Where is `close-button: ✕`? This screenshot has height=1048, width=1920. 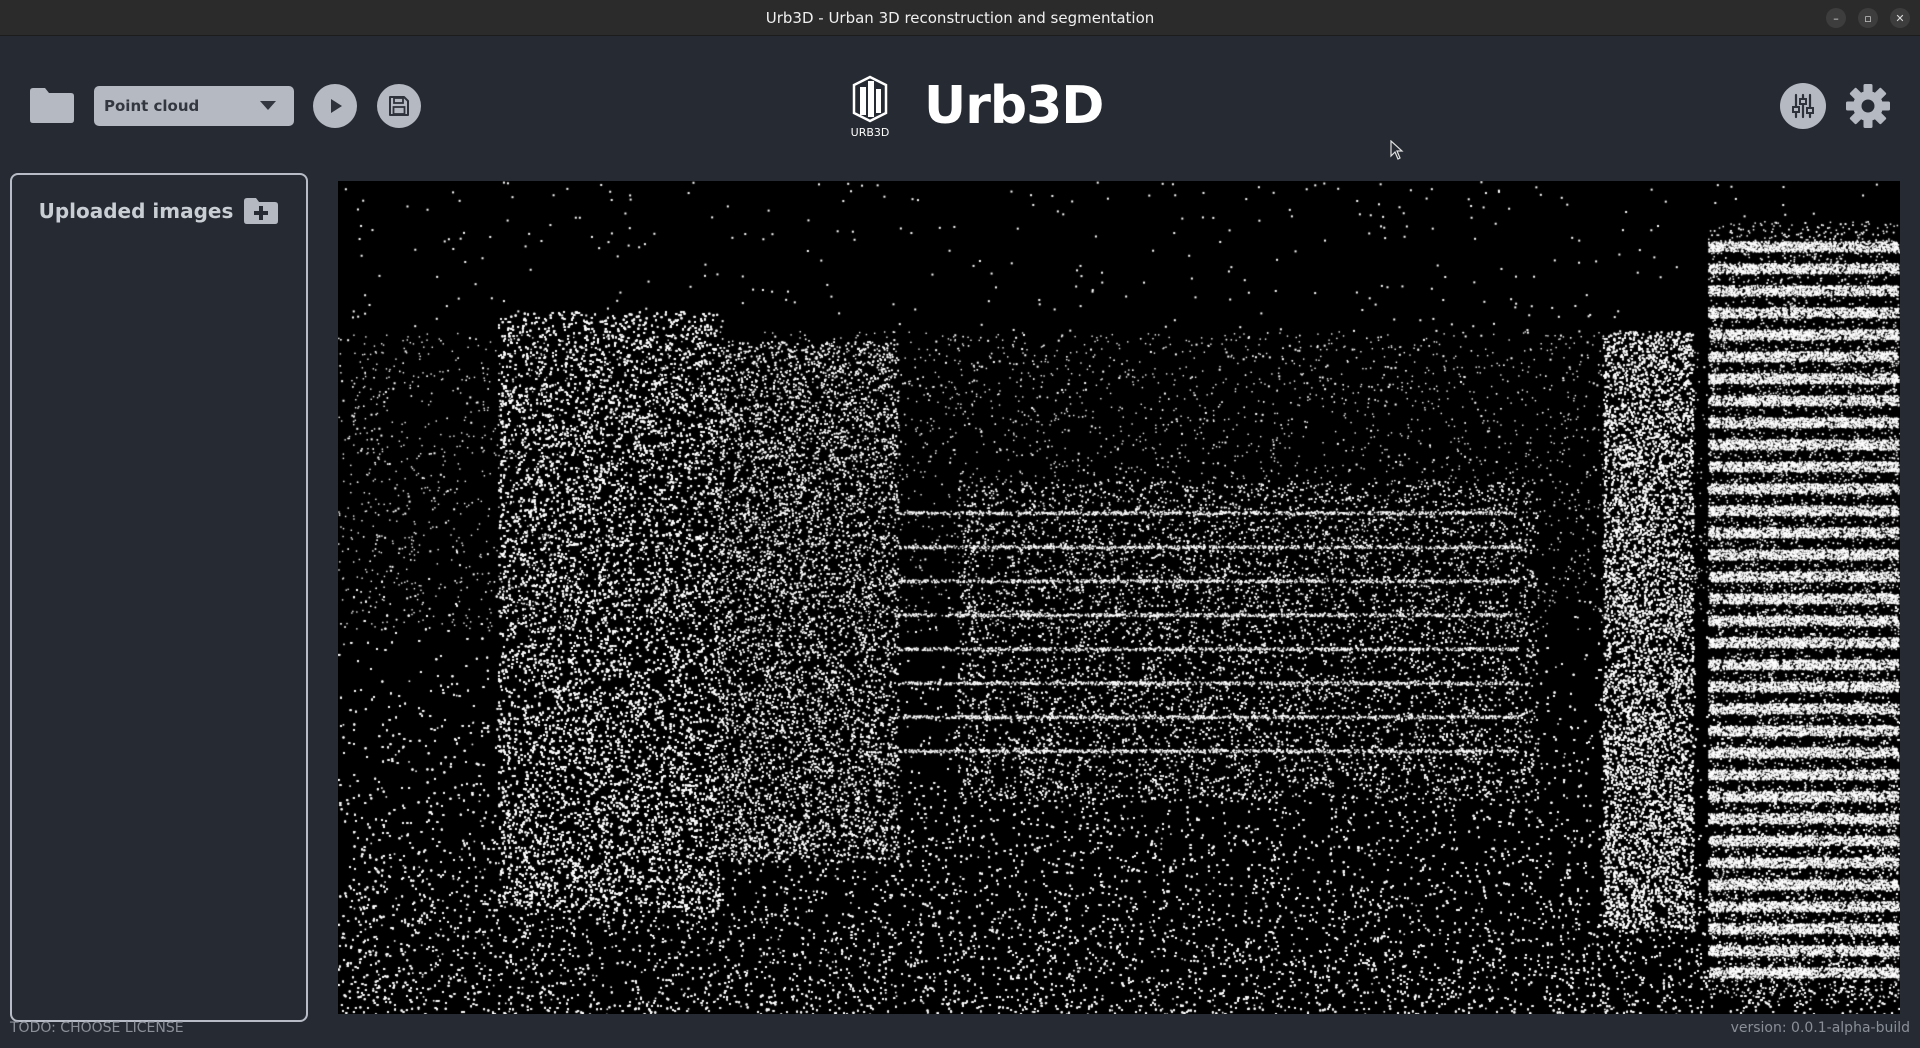
close-button: ✕ is located at coordinates (1900, 18).